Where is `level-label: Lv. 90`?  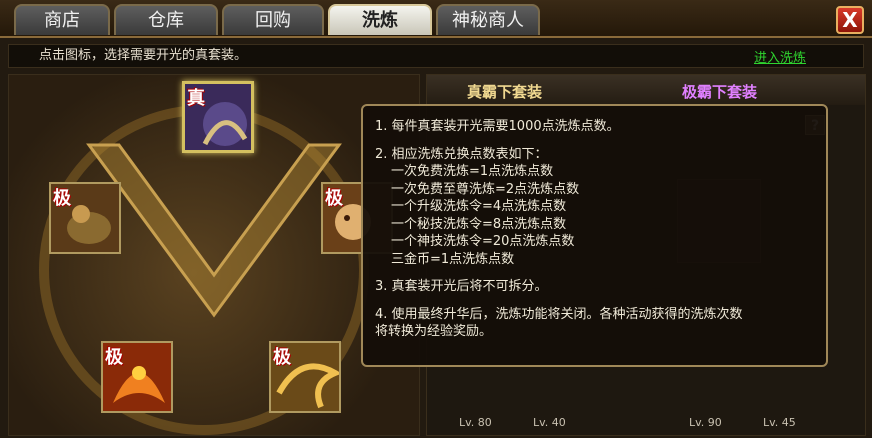 level-label: Lv. 90 is located at coordinates (705, 422).